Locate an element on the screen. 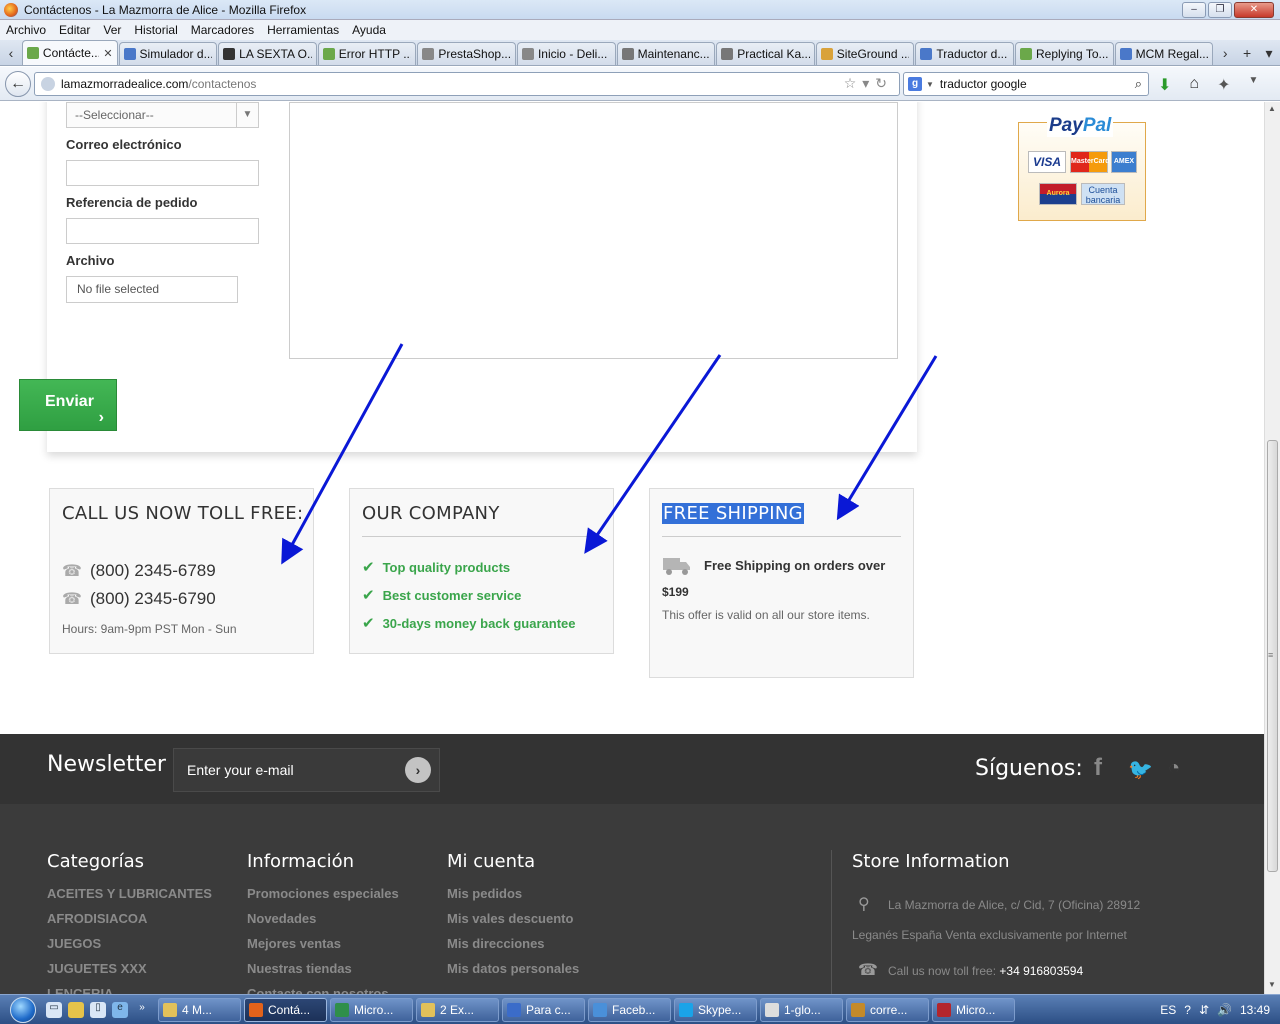  show-desktop-icon: ▭ is located at coordinates (54, 1009).